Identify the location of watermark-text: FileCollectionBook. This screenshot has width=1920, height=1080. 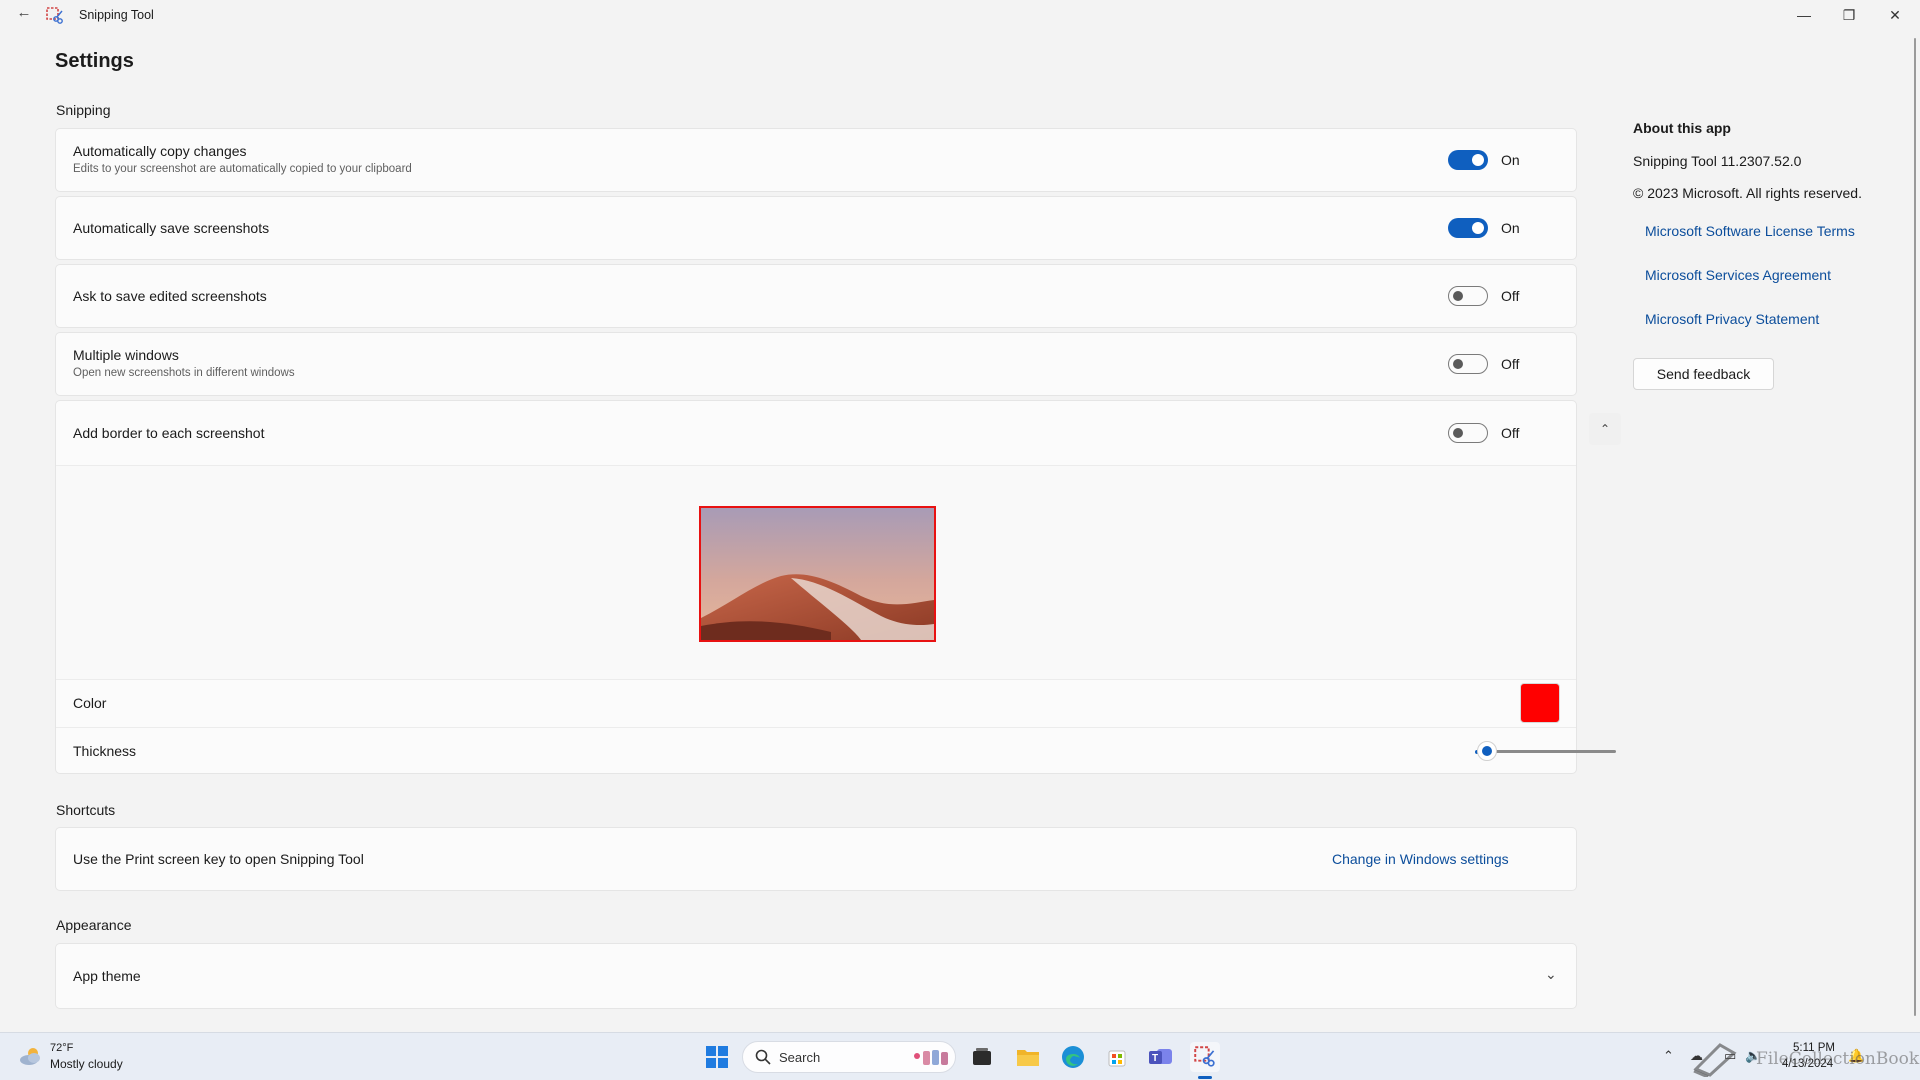
(1838, 1059).